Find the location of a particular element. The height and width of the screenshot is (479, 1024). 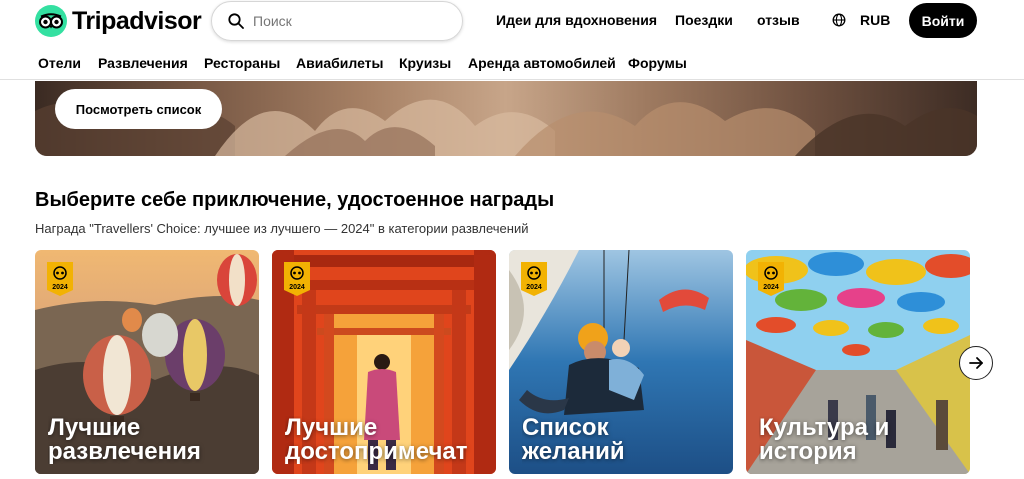

arrow-right-icon is located at coordinates (976, 363).